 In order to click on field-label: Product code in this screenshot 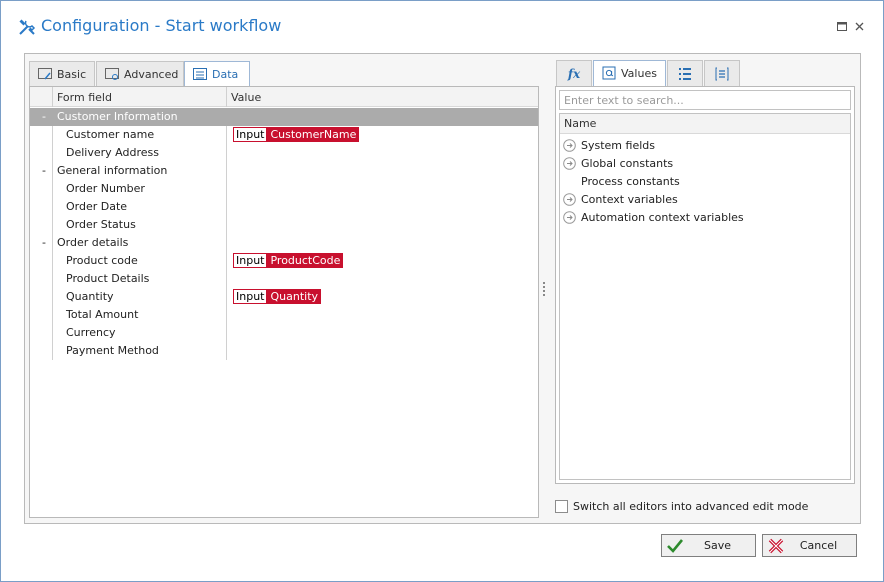, I will do `click(102, 260)`.